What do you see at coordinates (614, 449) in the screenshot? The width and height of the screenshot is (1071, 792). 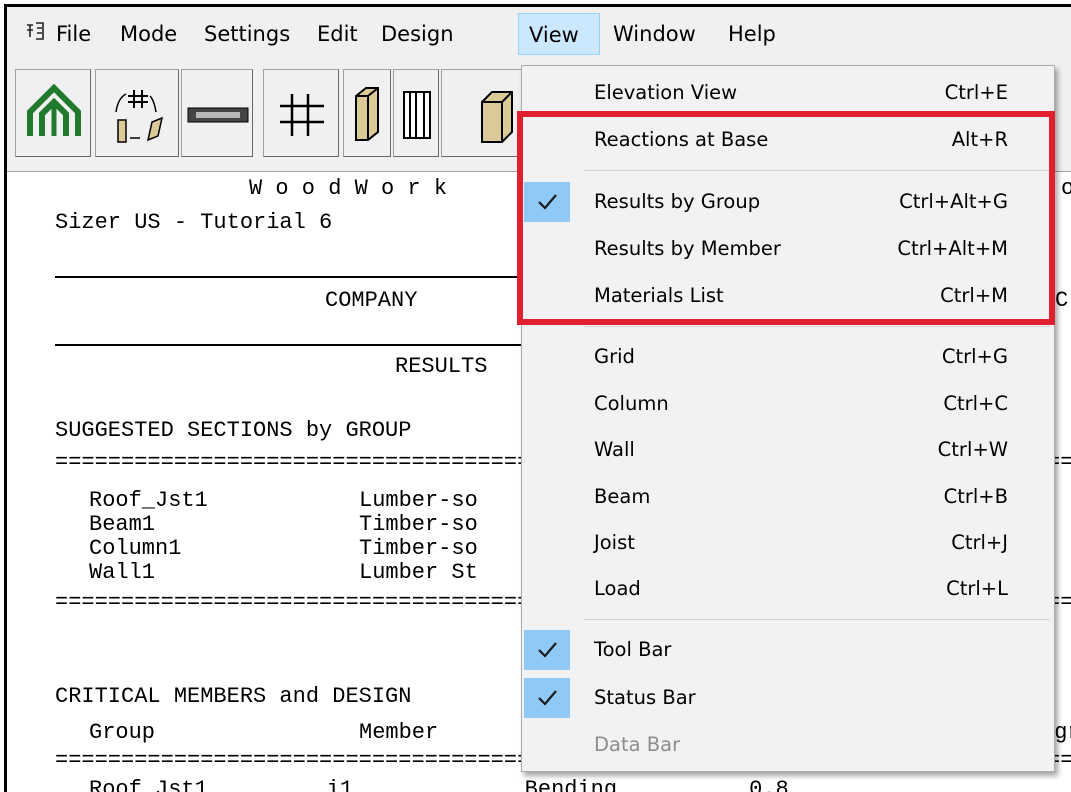 I see `menu-item-label: Wall` at bounding box center [614, 449].